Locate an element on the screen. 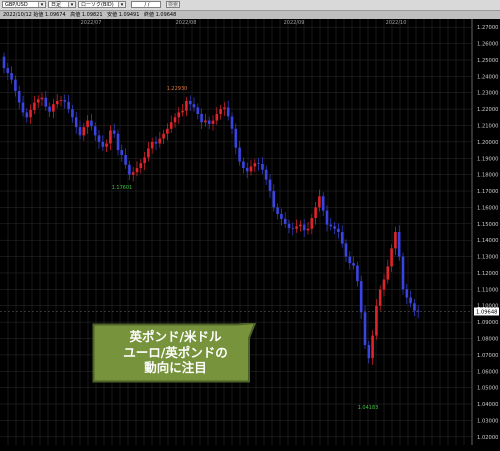 This screenshot has height=451, width=500. y-tick-label: 1.27000 is located at coordinates (487, 28).